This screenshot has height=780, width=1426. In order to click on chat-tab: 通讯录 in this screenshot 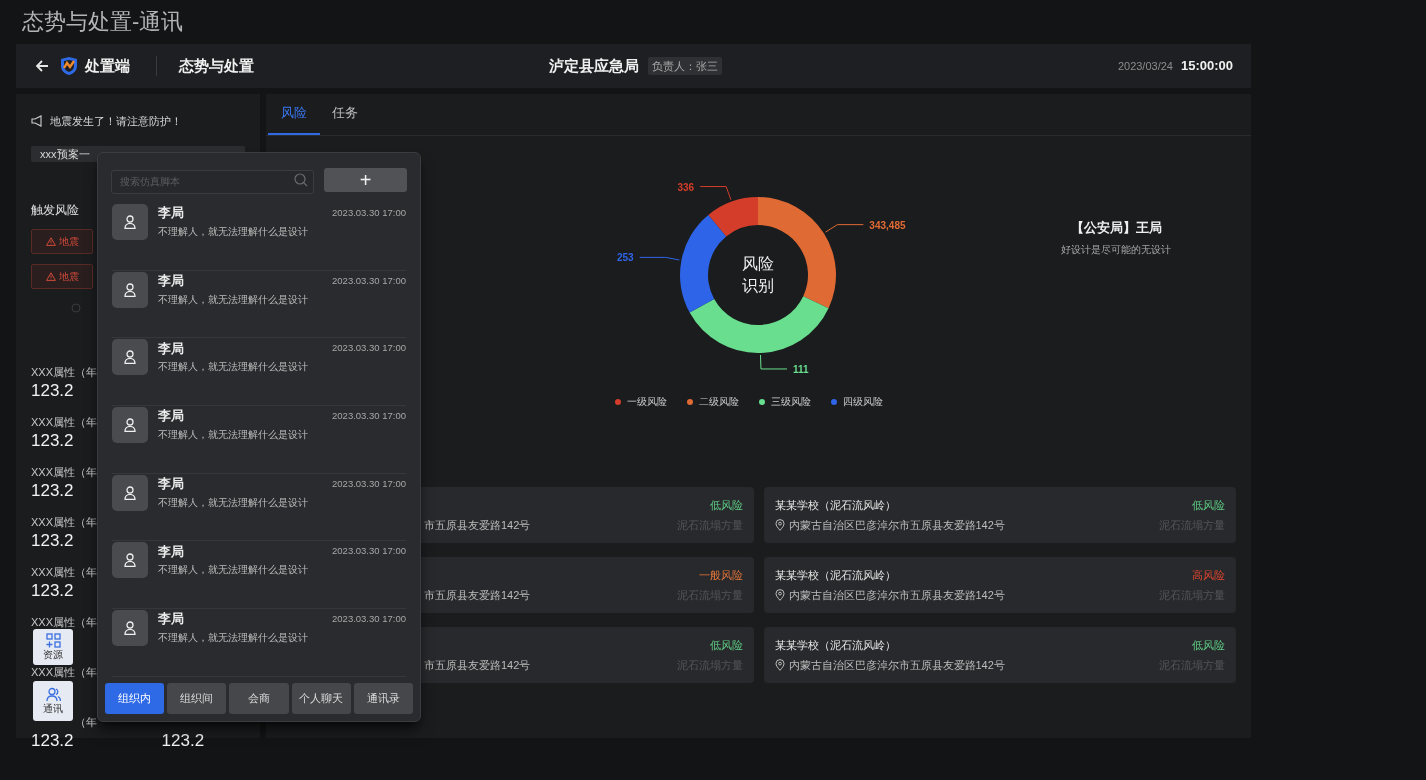, I will do `click(383, 698)`.